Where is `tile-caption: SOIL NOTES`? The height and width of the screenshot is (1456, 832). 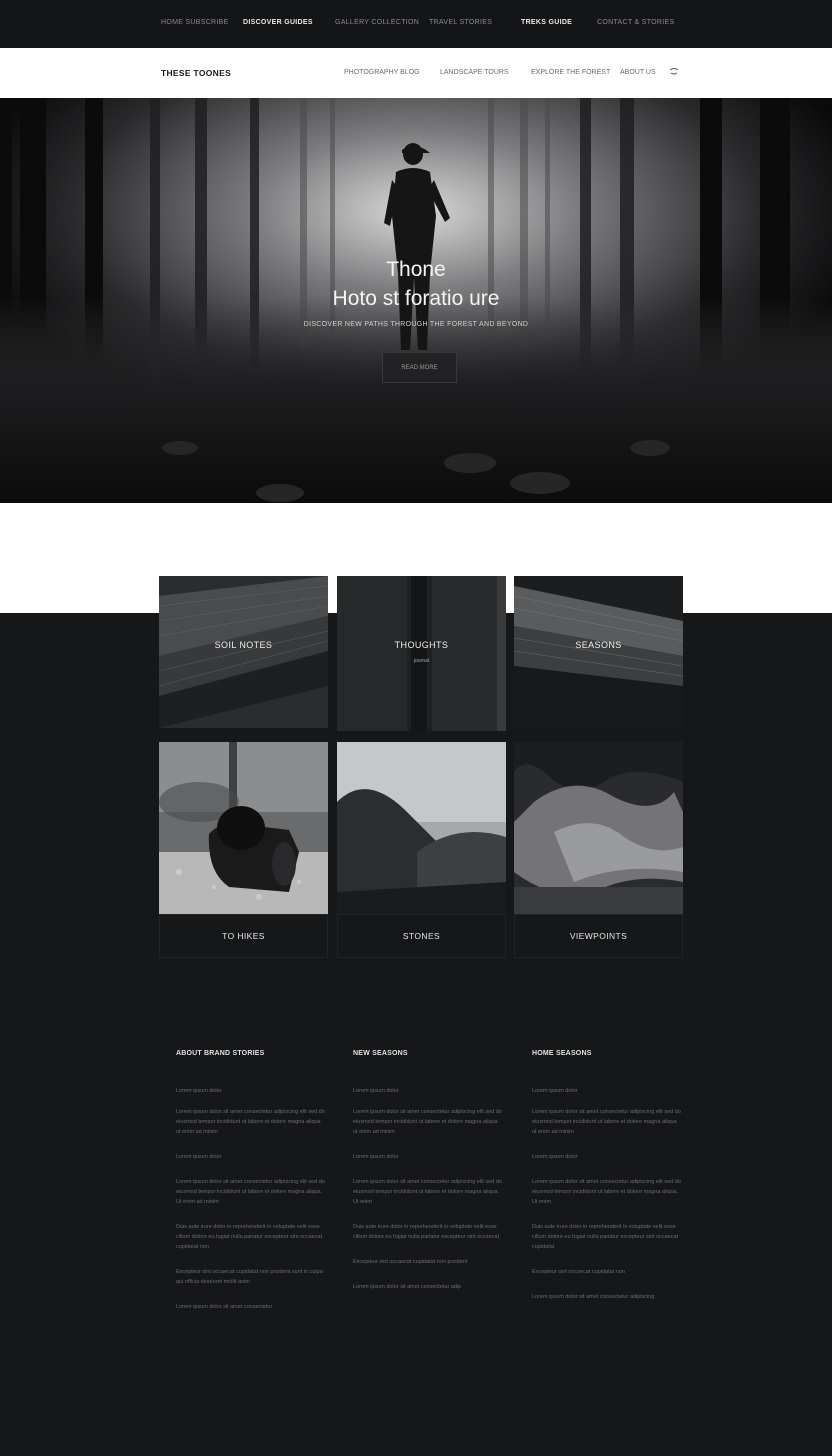 tile-caption: SOIL NOTES is located at coordinates (243, 645).